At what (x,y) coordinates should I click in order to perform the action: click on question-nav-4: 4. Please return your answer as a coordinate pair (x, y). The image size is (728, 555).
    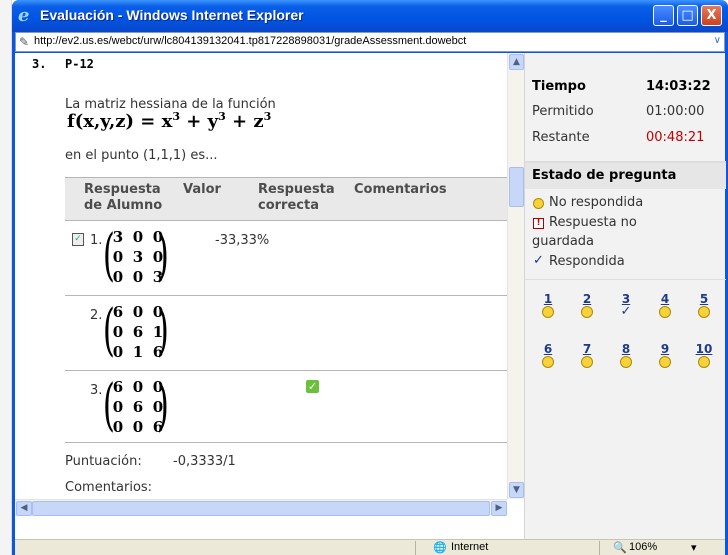
    Looking at the image, I should click on (665, 305).